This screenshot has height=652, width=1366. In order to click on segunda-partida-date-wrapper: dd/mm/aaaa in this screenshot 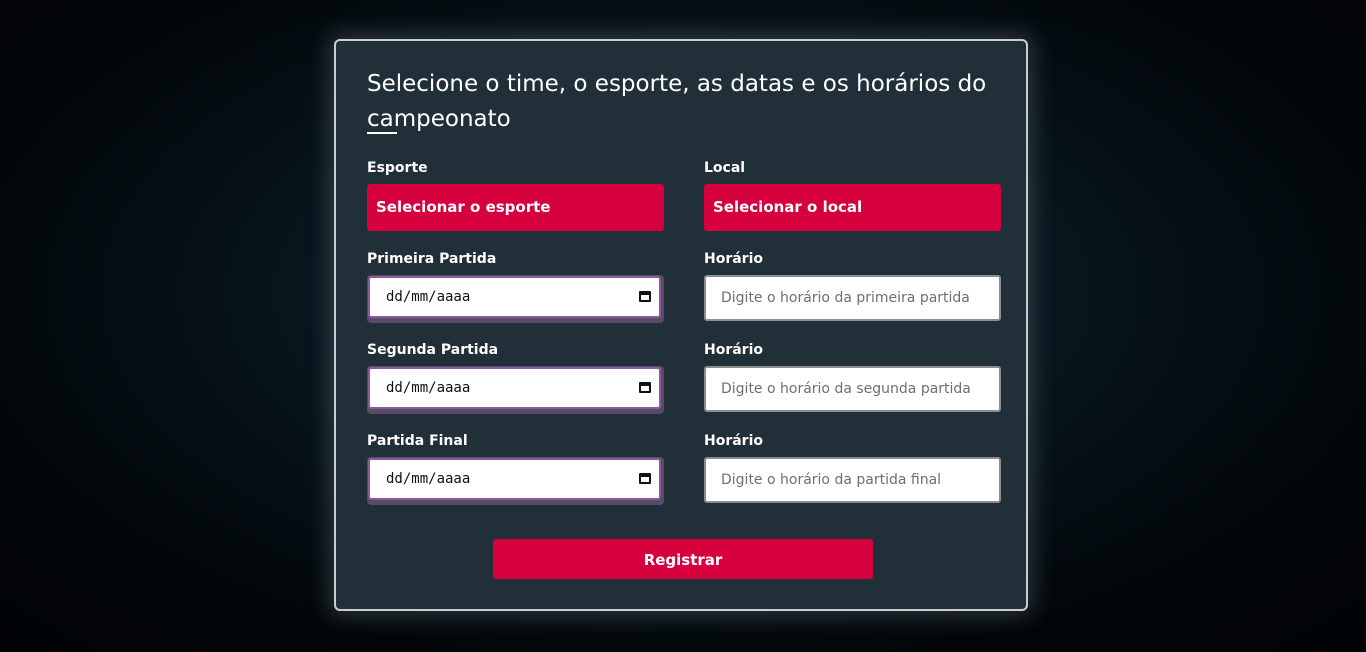, I will do `click(515, 390)`.